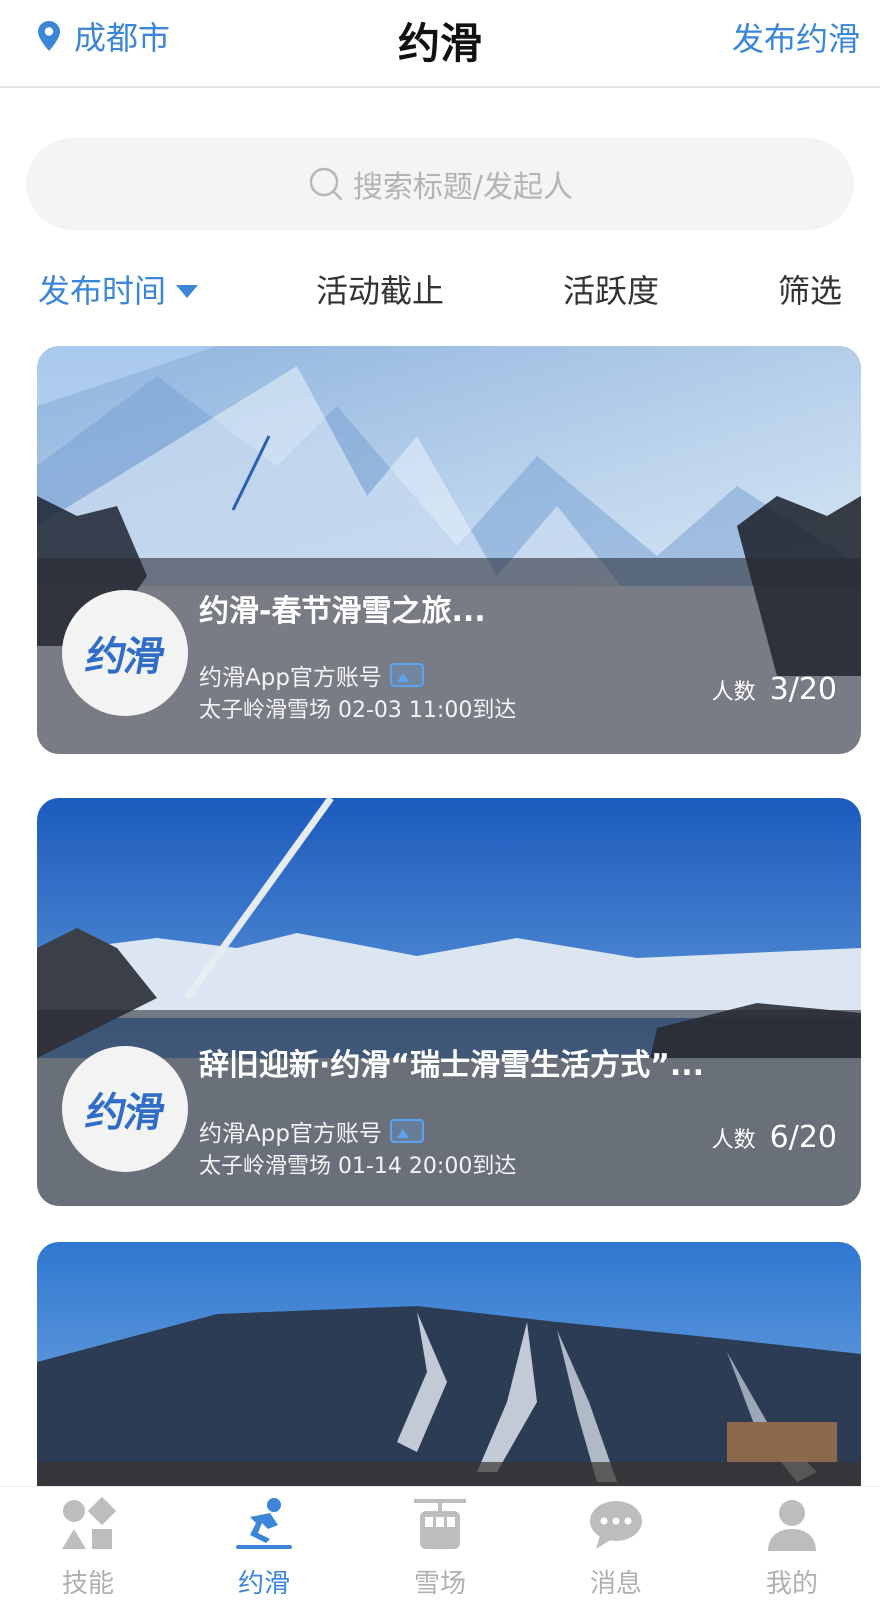  I want to click on tab-yuehua: 约滑, so click(264, 1543).